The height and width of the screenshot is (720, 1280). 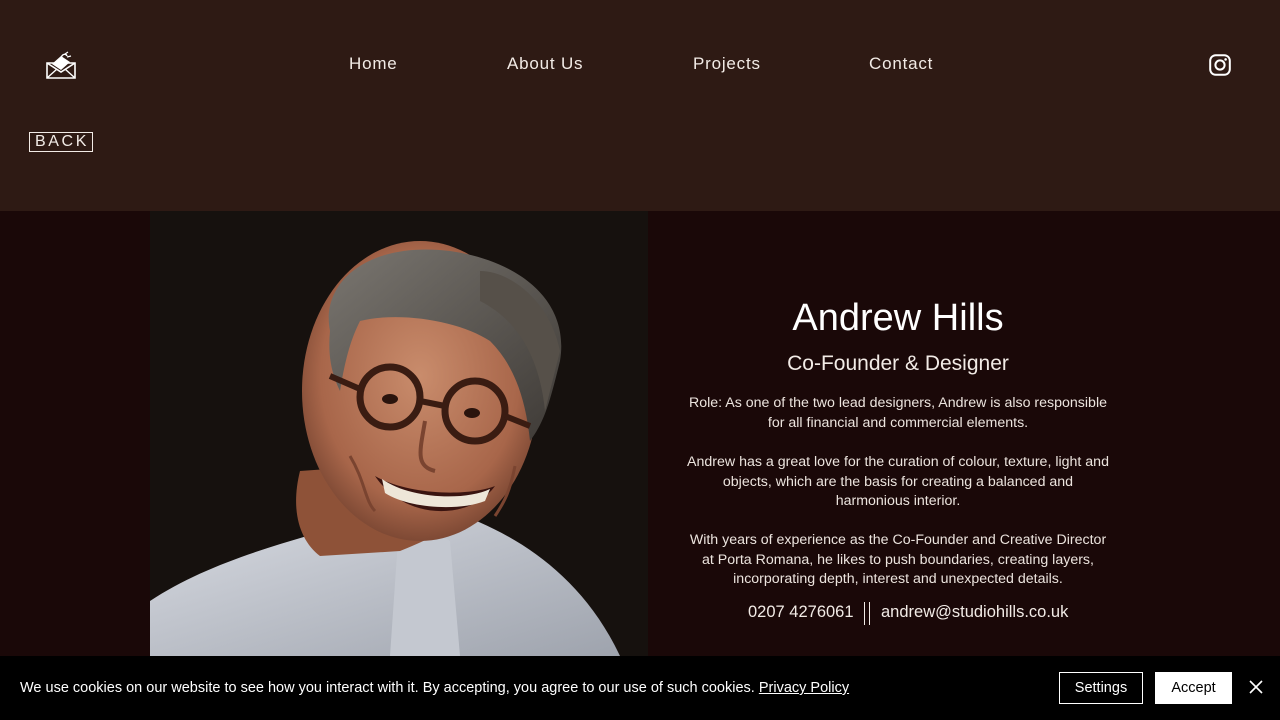 What do you see at coordinates (898, 363) in the screenshot?
I see `person-title: Co-Founder & Designer` at bounding box center [898, 363].